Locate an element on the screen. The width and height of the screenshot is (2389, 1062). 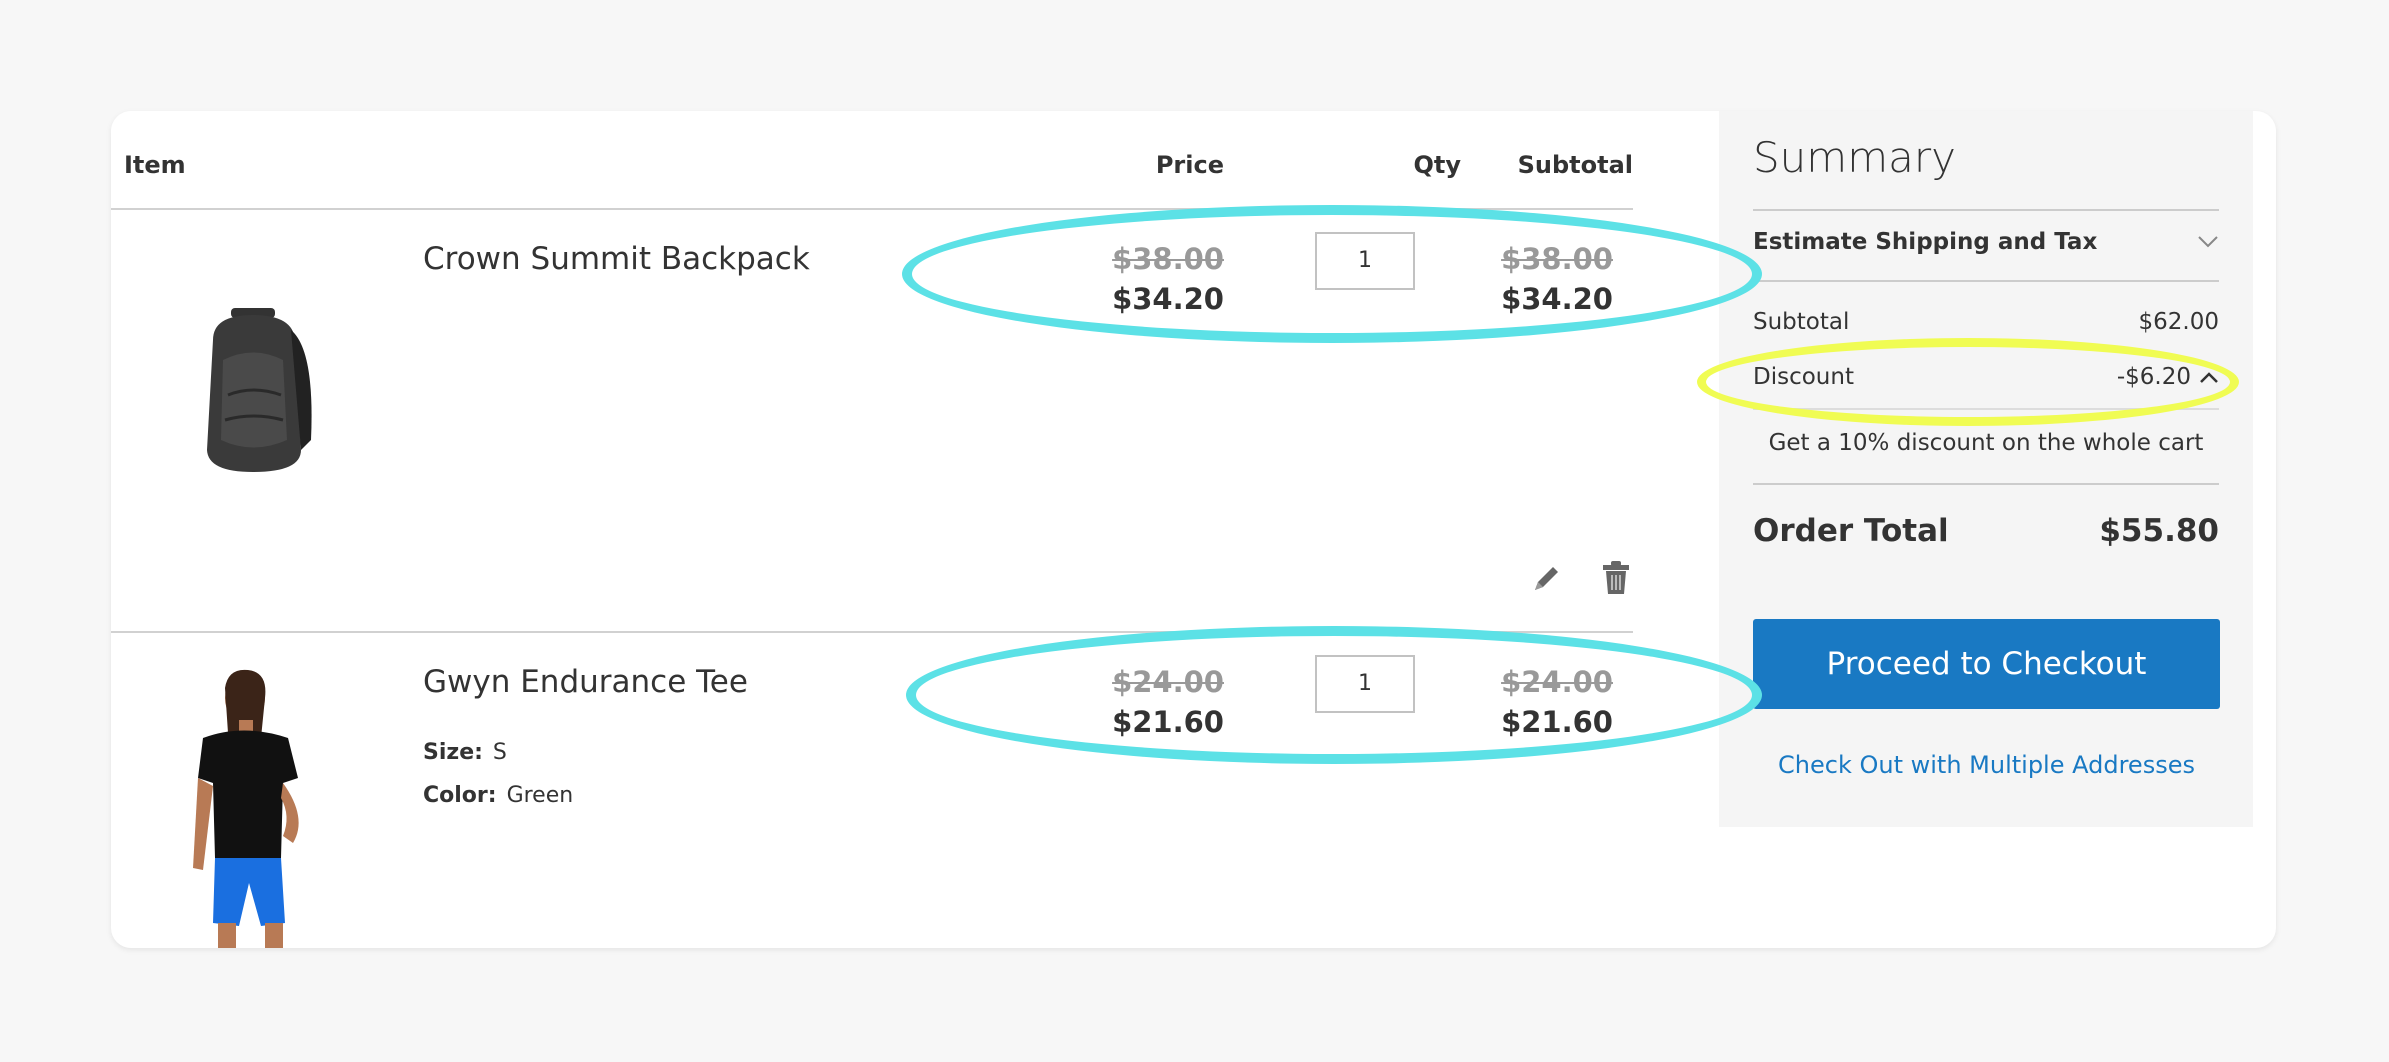
summary-title: Summary is located at coordinates (1854, 157).